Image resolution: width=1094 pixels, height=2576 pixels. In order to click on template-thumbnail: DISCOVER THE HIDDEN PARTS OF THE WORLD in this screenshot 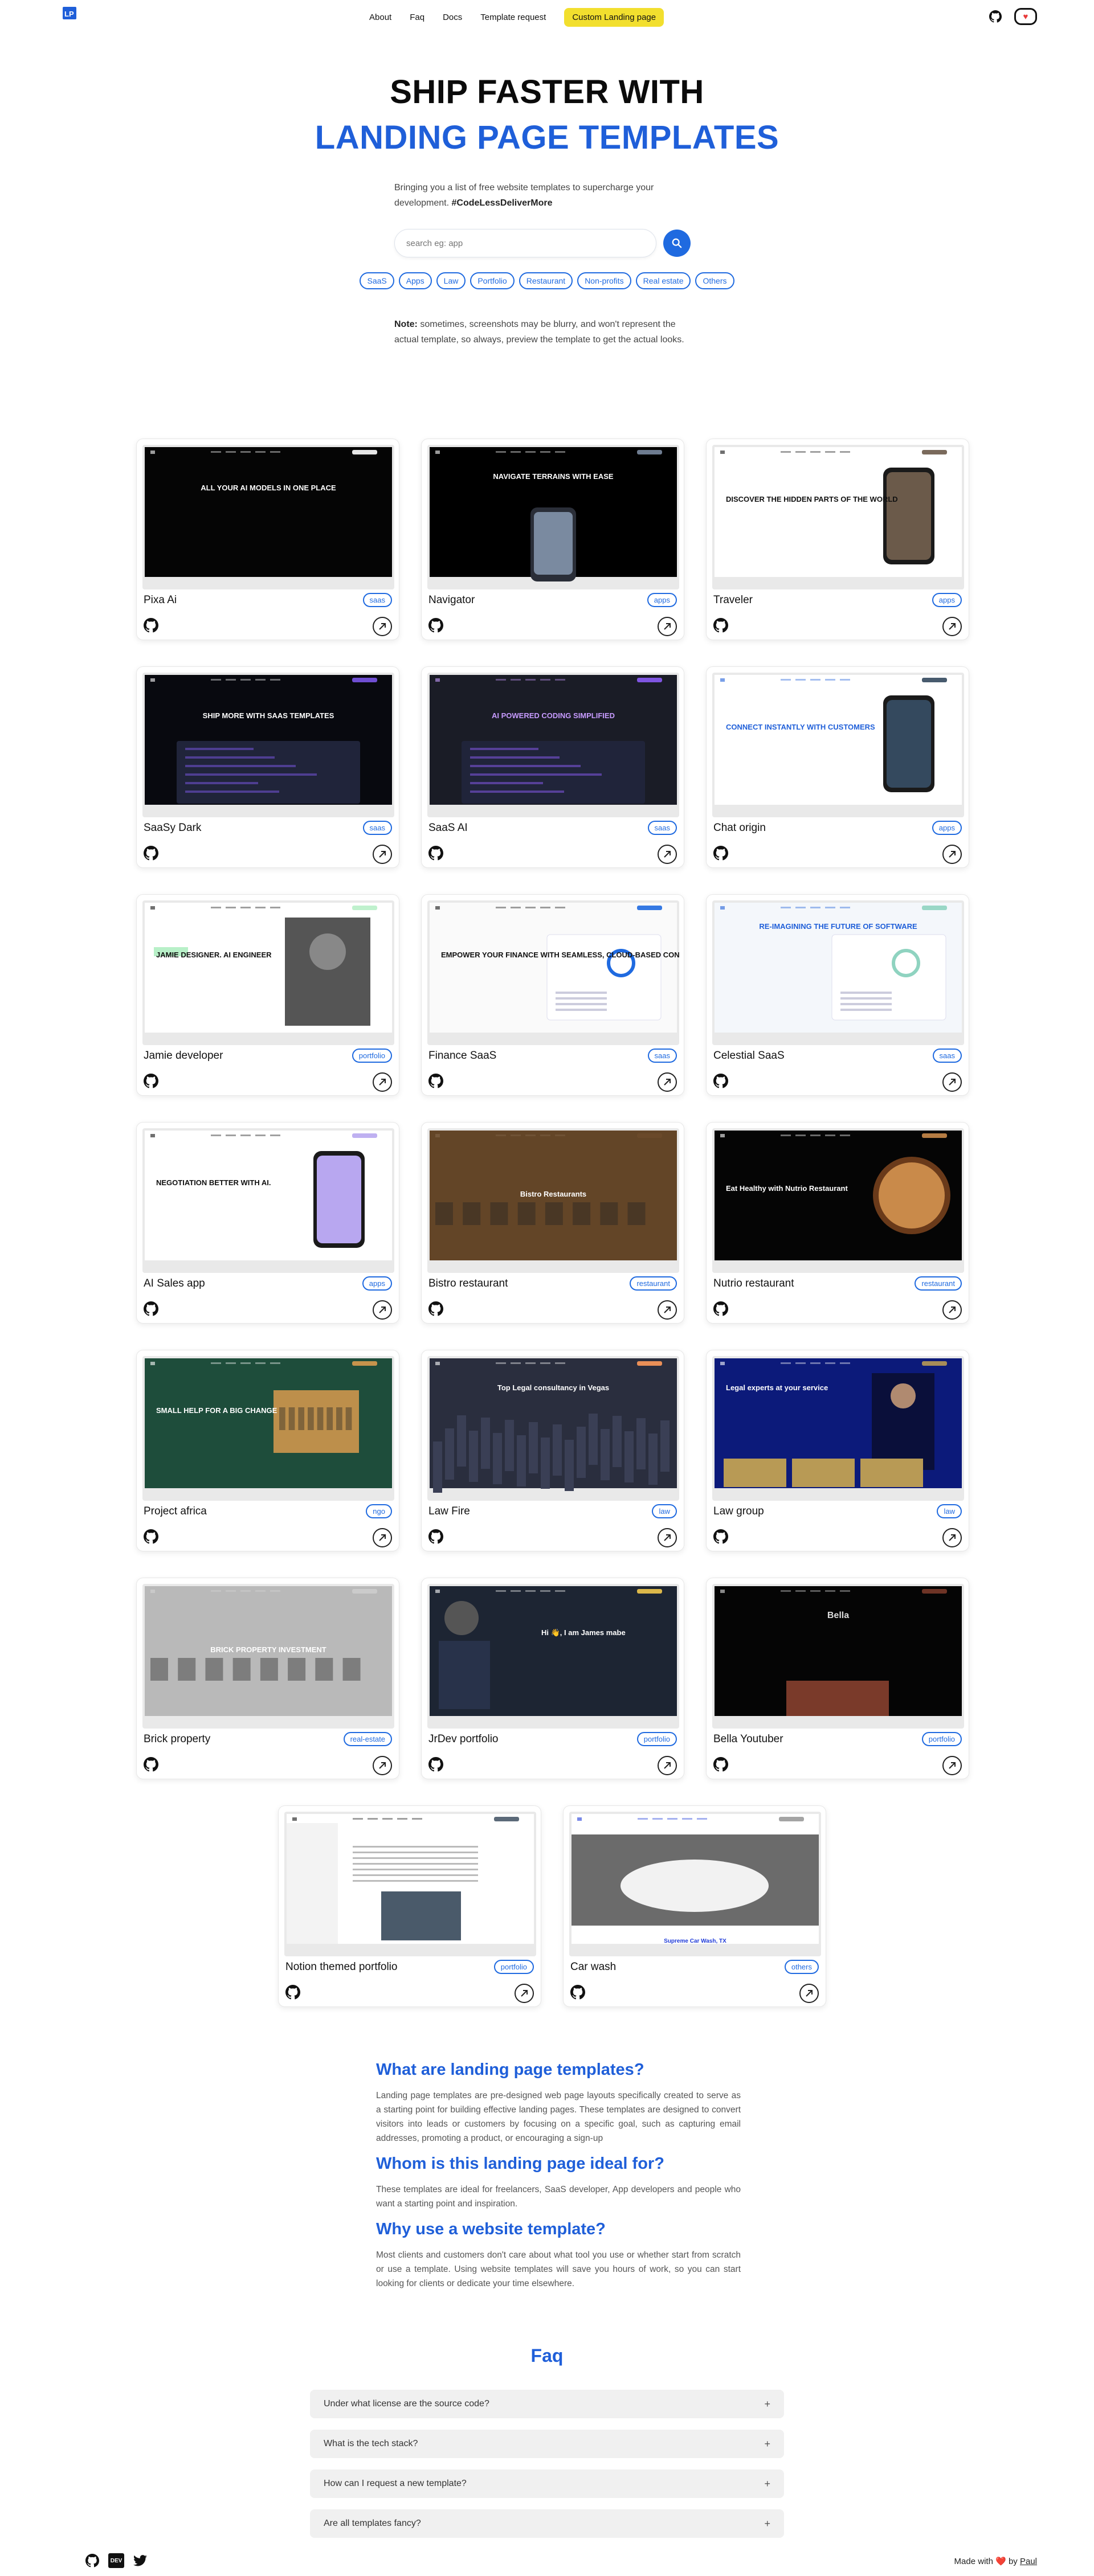, I will do `click(838, 517)`.